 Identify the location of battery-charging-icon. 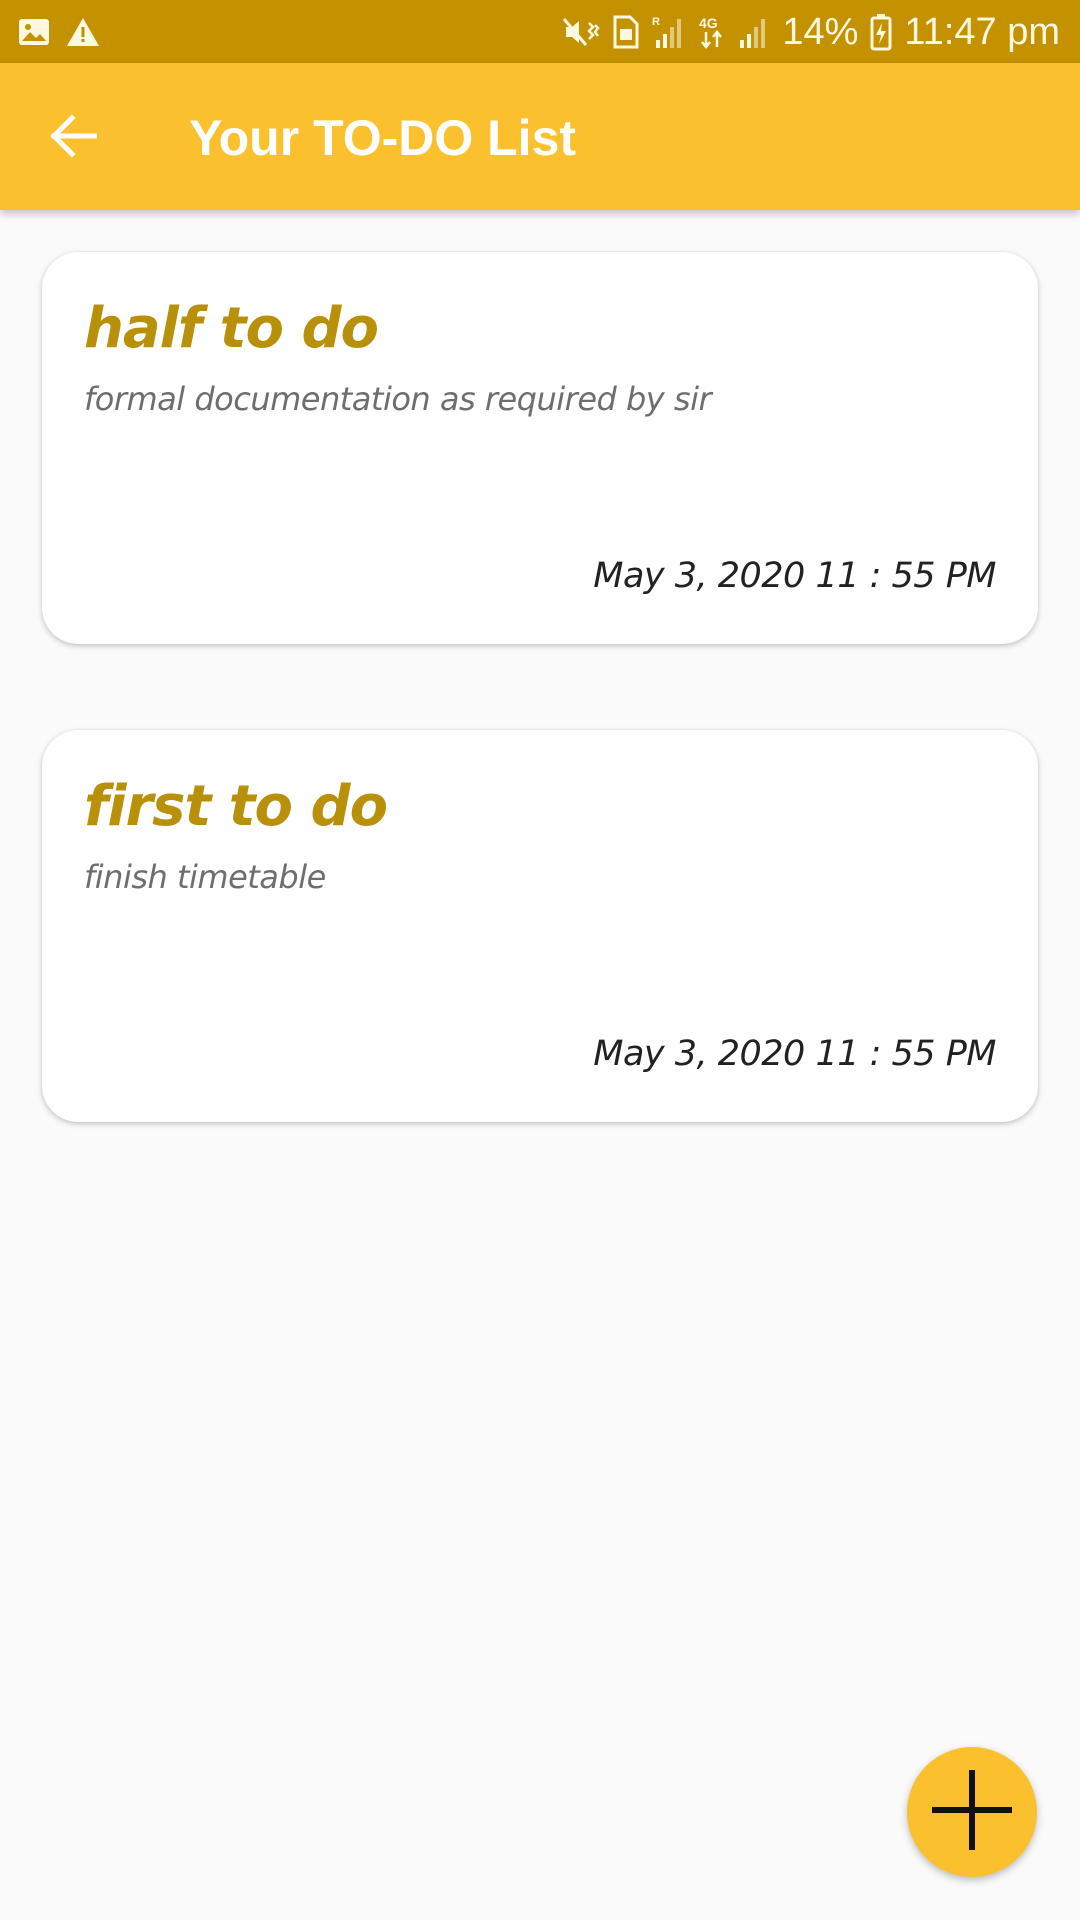
(881, 32).